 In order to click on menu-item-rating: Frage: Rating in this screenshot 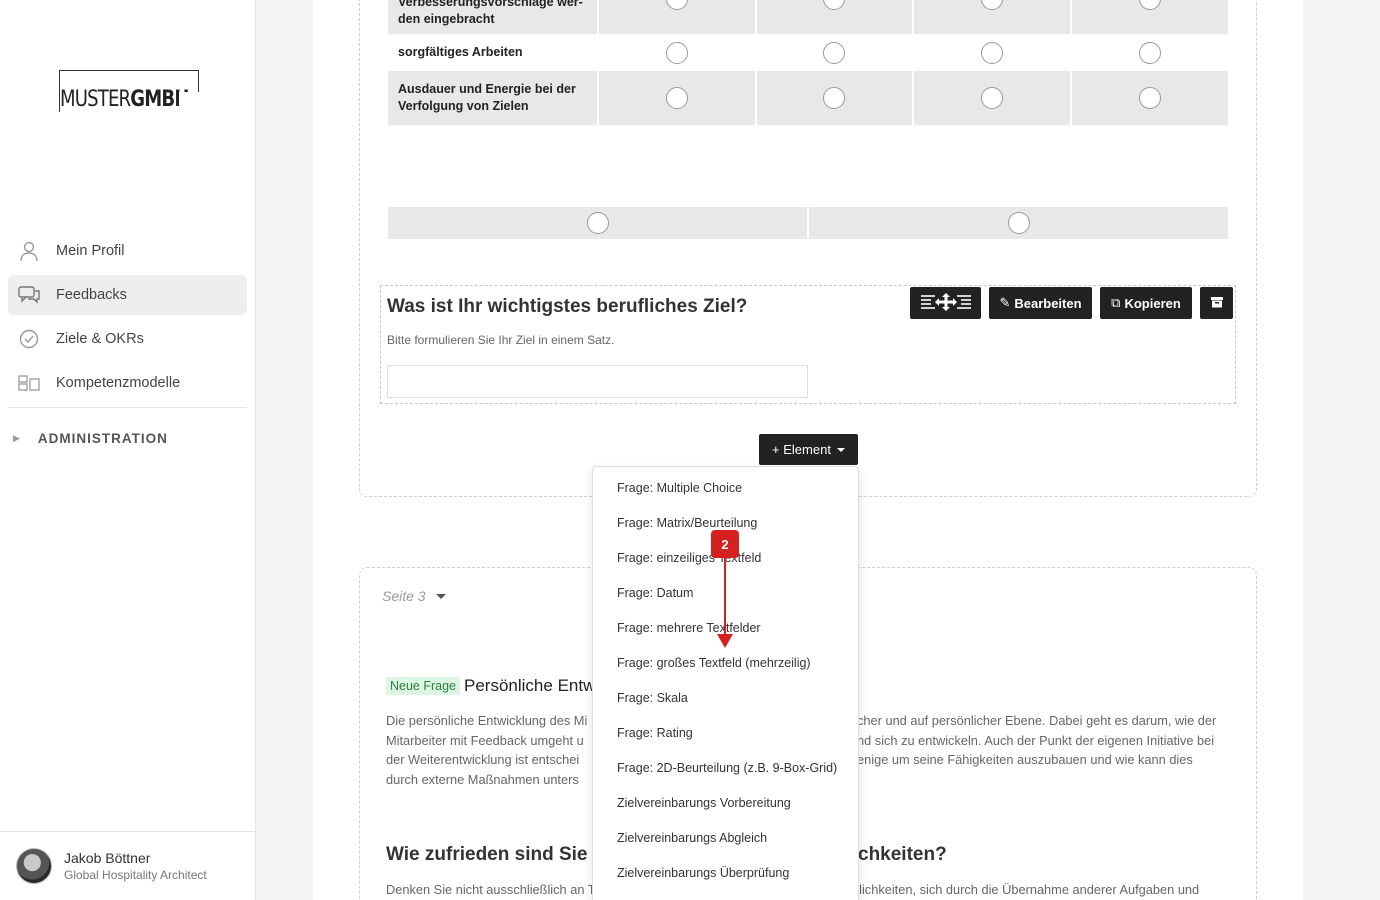, I will do `click(725, 732)`.